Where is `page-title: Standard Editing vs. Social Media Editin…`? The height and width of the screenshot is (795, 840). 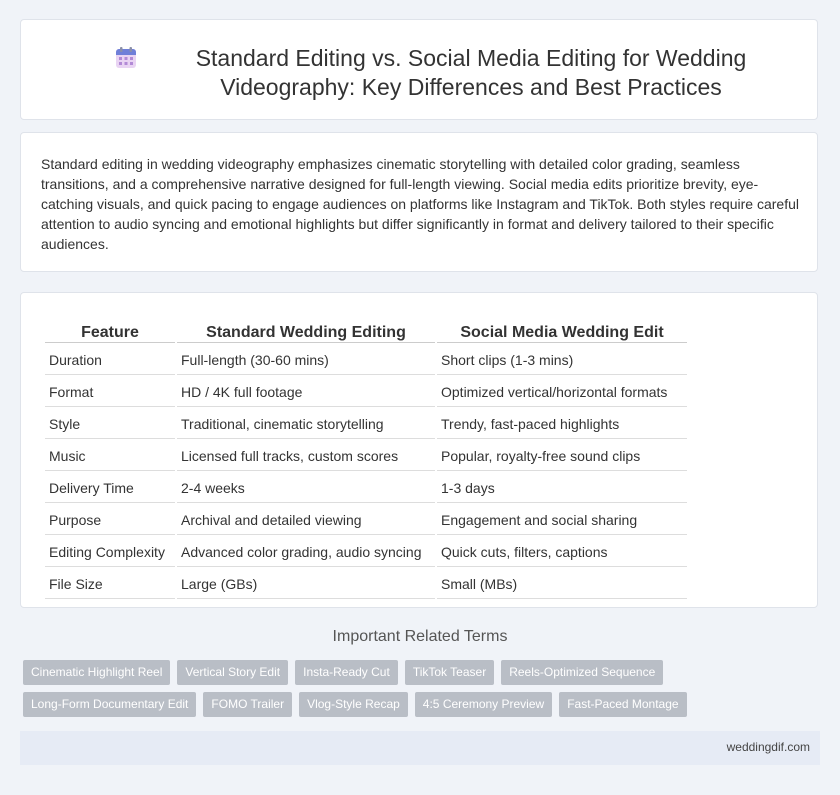 page-title: Standard Editing vs. Social Media Editin… is located at coordinates (471, 72).